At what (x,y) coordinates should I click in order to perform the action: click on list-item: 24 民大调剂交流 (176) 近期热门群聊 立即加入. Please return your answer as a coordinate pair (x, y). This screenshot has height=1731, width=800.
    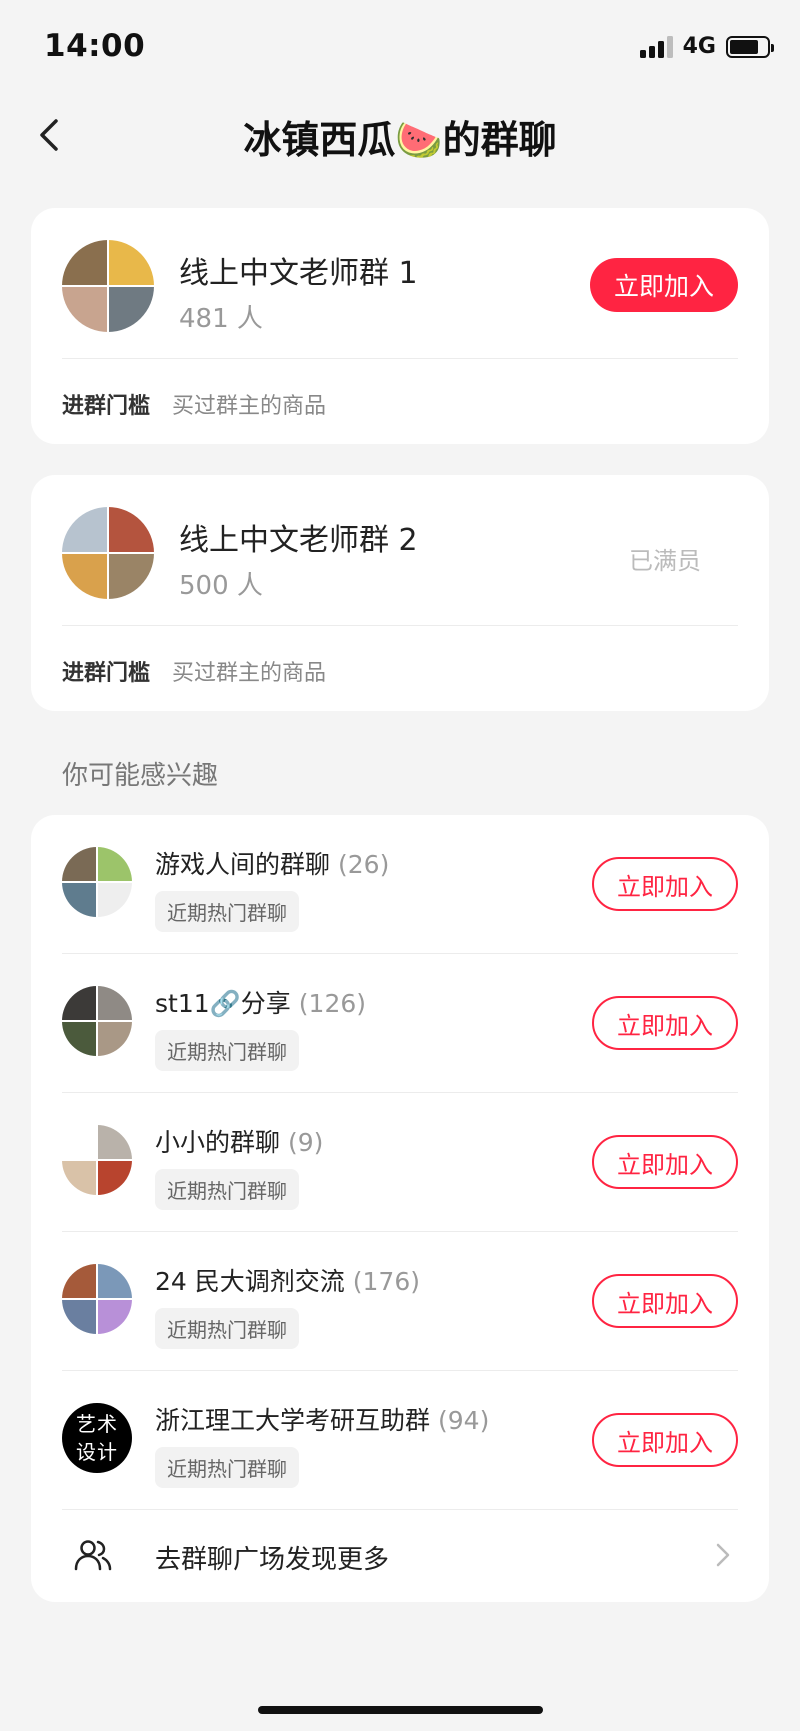
    Looking at the image, I should click on (400, 1301).